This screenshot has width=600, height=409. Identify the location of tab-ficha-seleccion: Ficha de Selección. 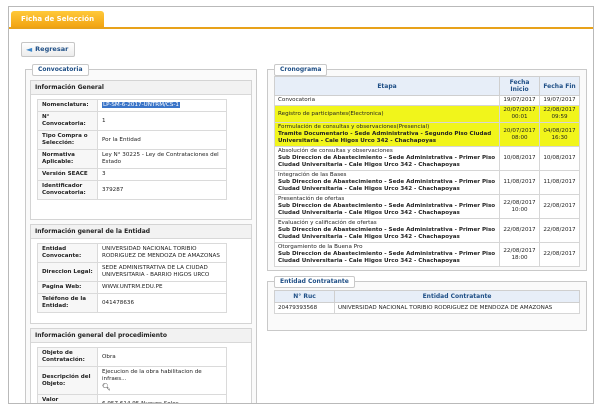
(58, 19).